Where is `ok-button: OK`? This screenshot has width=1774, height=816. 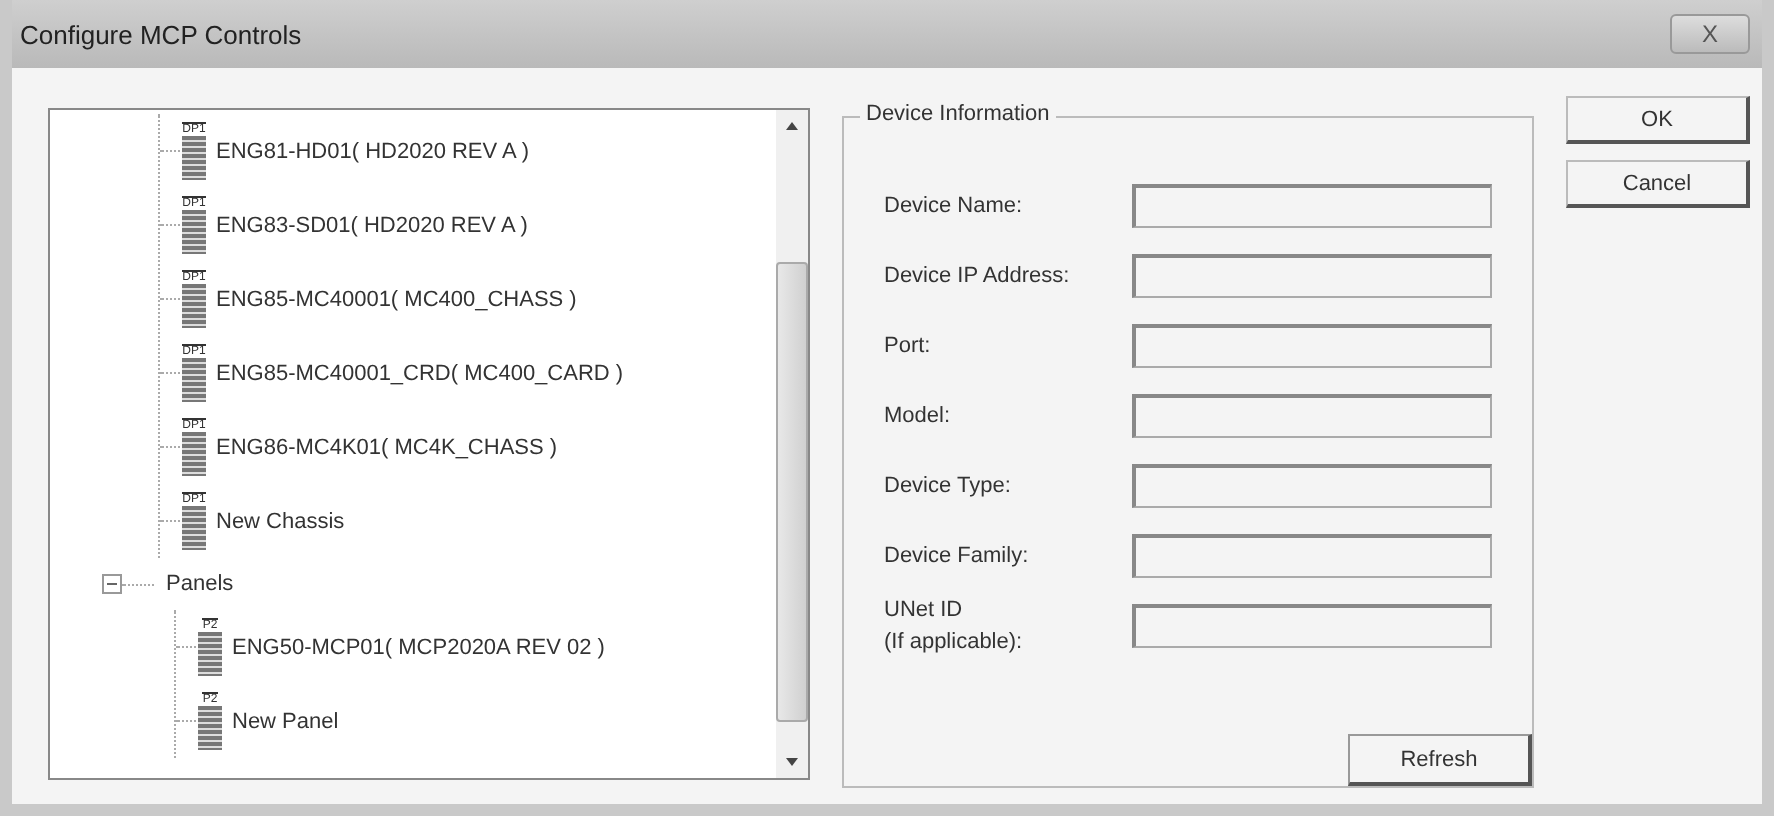
ok-button: OK is located at coordinates (1658, 120).